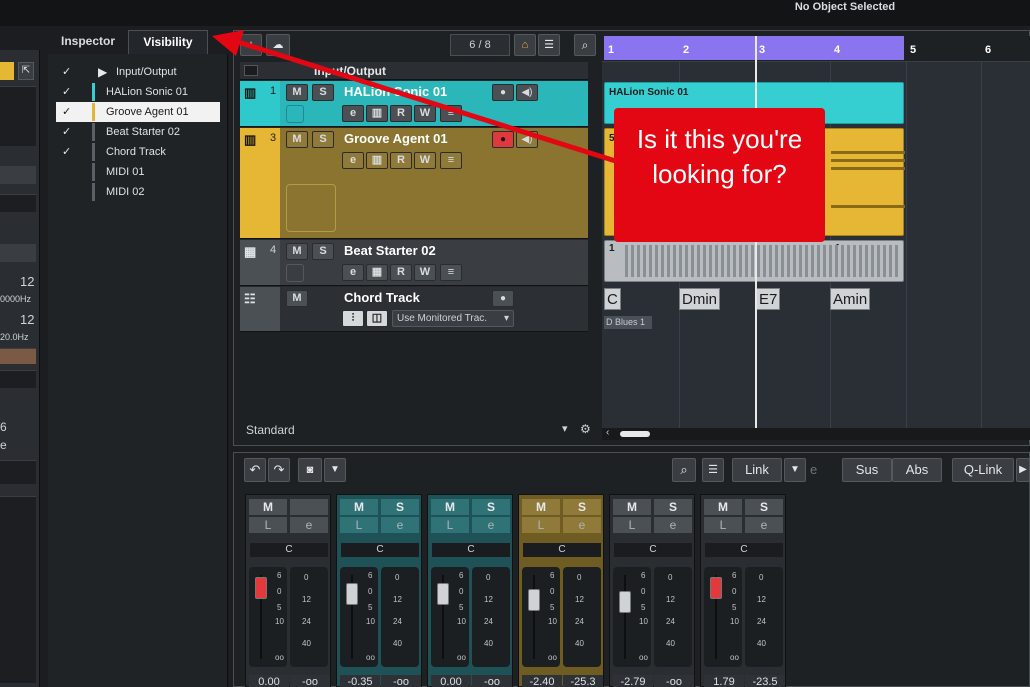 The width and height of the screenshot is (1030, 687). I want to click on absolute-button: Abs, so click(917, 470).